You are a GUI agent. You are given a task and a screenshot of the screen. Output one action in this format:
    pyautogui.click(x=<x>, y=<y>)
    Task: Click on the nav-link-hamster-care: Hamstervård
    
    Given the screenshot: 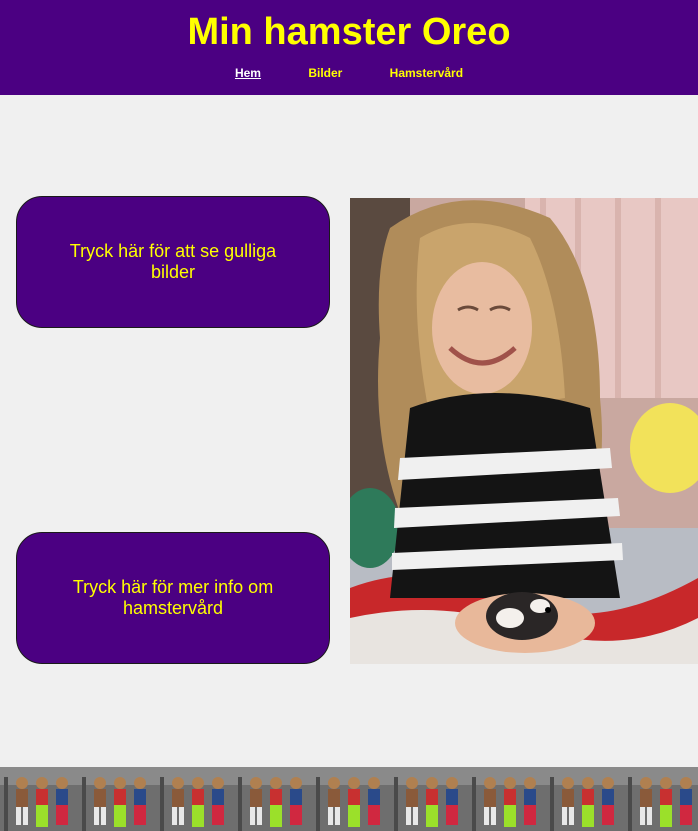 What is the action you would take?
    pyautogui.click(x=426, y=73)
    